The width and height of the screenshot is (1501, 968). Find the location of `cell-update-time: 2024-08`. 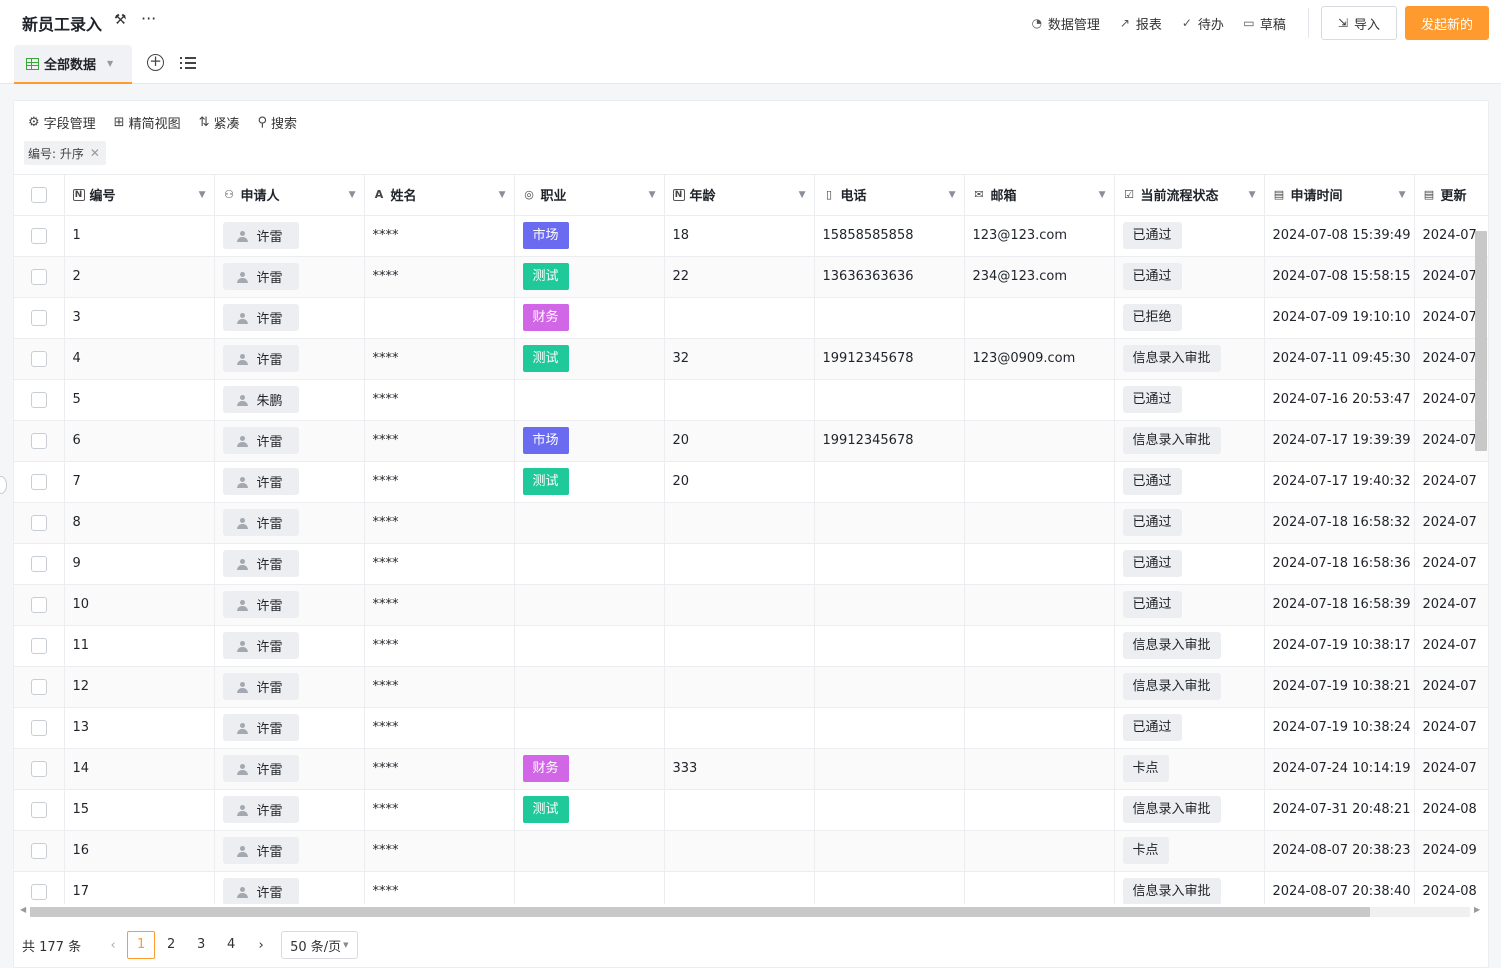

cell-update-time: 2024-08 is located at coordinates (1451, 810).